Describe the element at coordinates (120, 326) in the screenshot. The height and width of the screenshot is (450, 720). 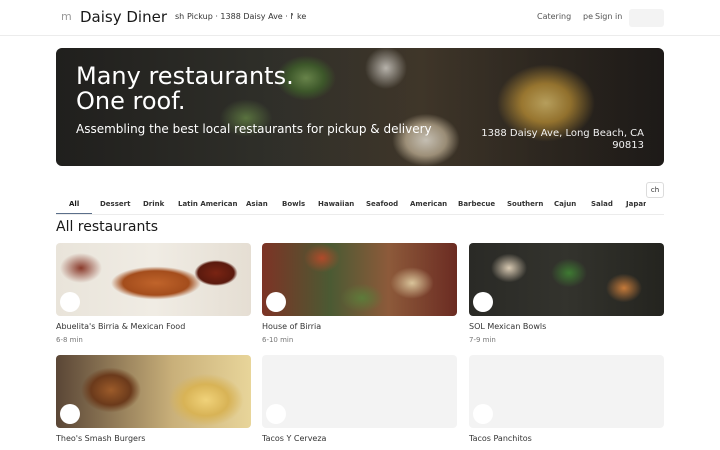
I see `restaurant-name: Abuelita's Birria & Mexican Food` at that location.